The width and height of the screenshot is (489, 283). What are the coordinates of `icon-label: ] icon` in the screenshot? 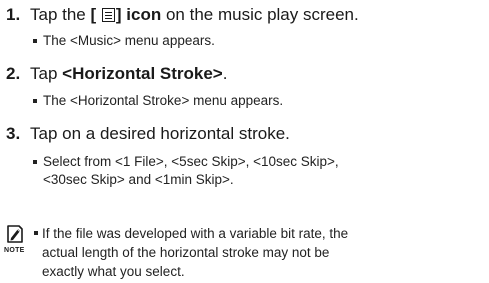 It's located at (138, 14).